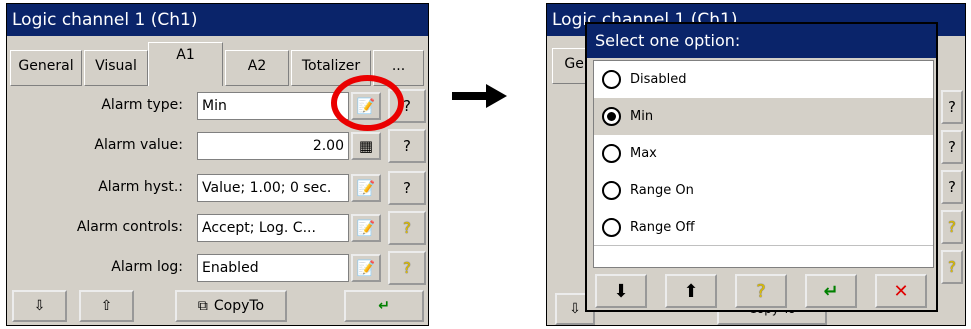  Describe the element at coordinates (273, 188) in the screenshot. I see `alarm-hyst-field: Value; 1.00; 0 sec.` at that location.